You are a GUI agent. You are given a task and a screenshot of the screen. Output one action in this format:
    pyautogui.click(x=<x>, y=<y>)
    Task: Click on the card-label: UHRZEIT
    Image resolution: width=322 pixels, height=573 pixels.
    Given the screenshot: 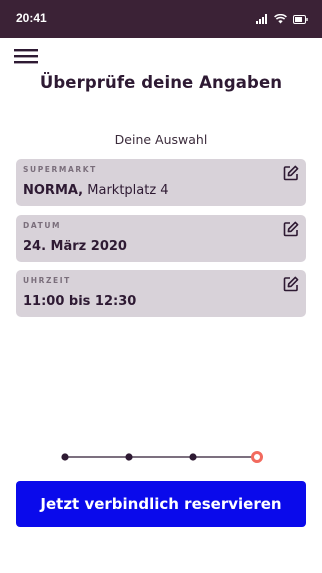 What is the action you would take?
    pyautogui.click(x=47, y=280)
    